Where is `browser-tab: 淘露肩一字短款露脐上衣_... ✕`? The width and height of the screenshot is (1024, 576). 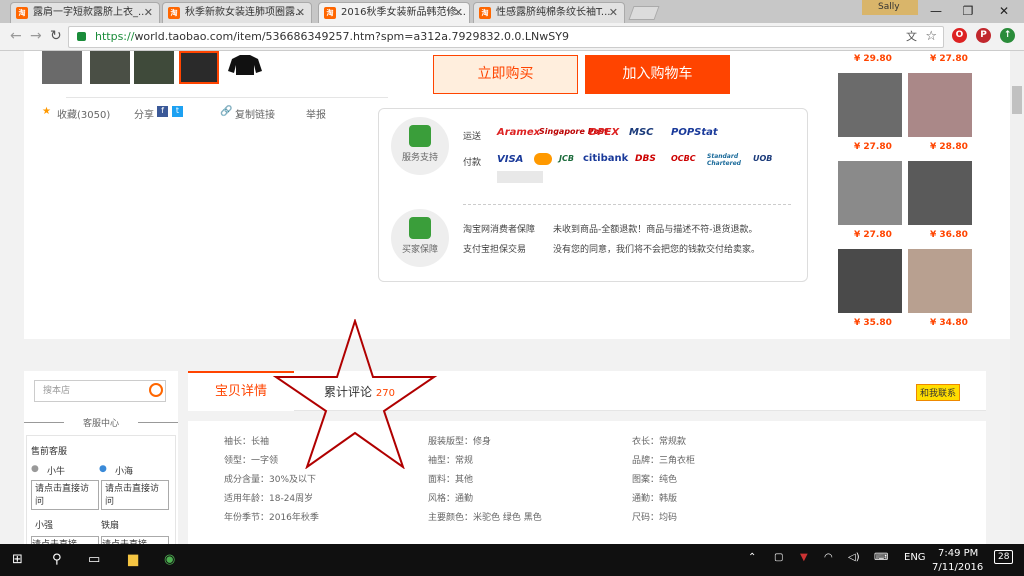 browser-tab: 淘露肩一字短款露脐上衣_... ✕ is located at coordinates (85, 12).